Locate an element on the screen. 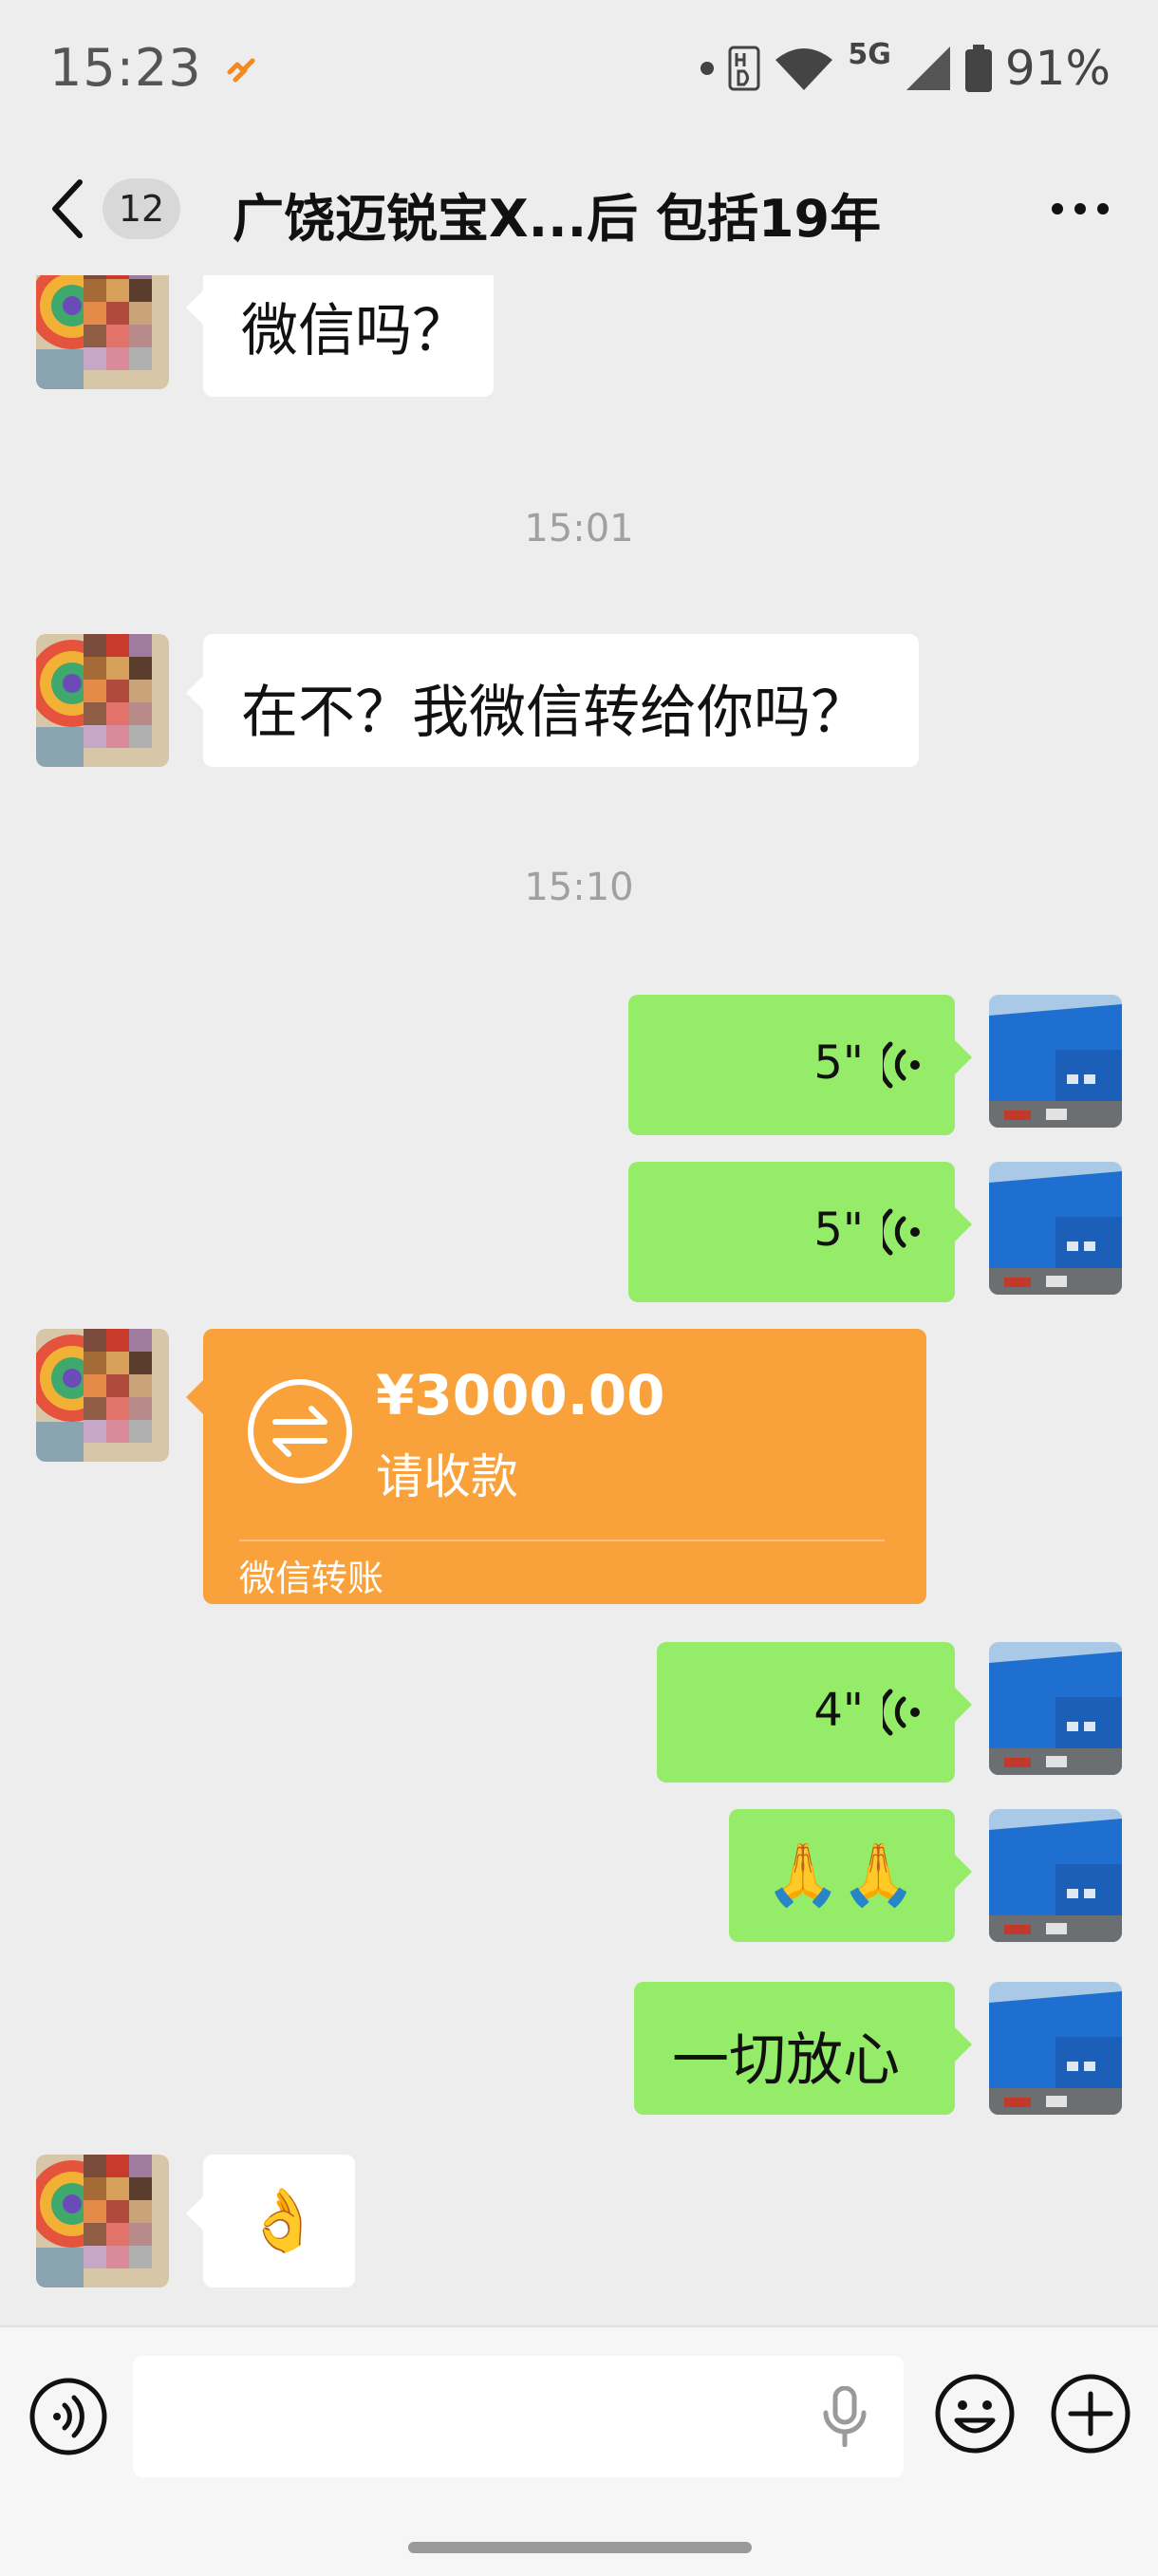 The image size is (1158, 2576). message-bubble-sent: 一切放心 is located at coordinates (803, 2048).